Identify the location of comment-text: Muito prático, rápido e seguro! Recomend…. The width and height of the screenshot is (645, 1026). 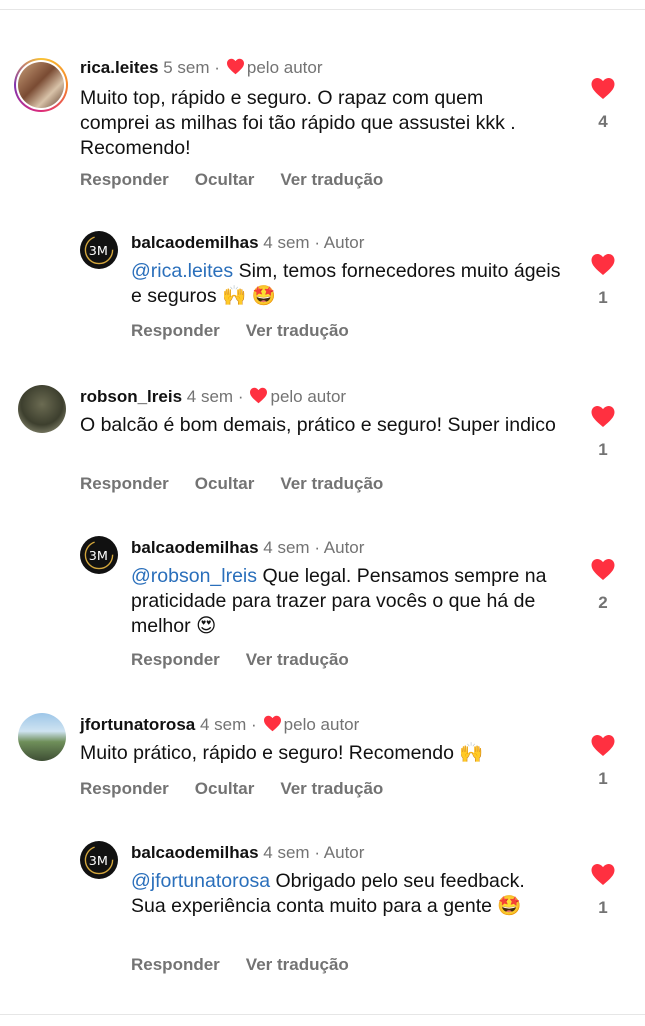
(282, 753).